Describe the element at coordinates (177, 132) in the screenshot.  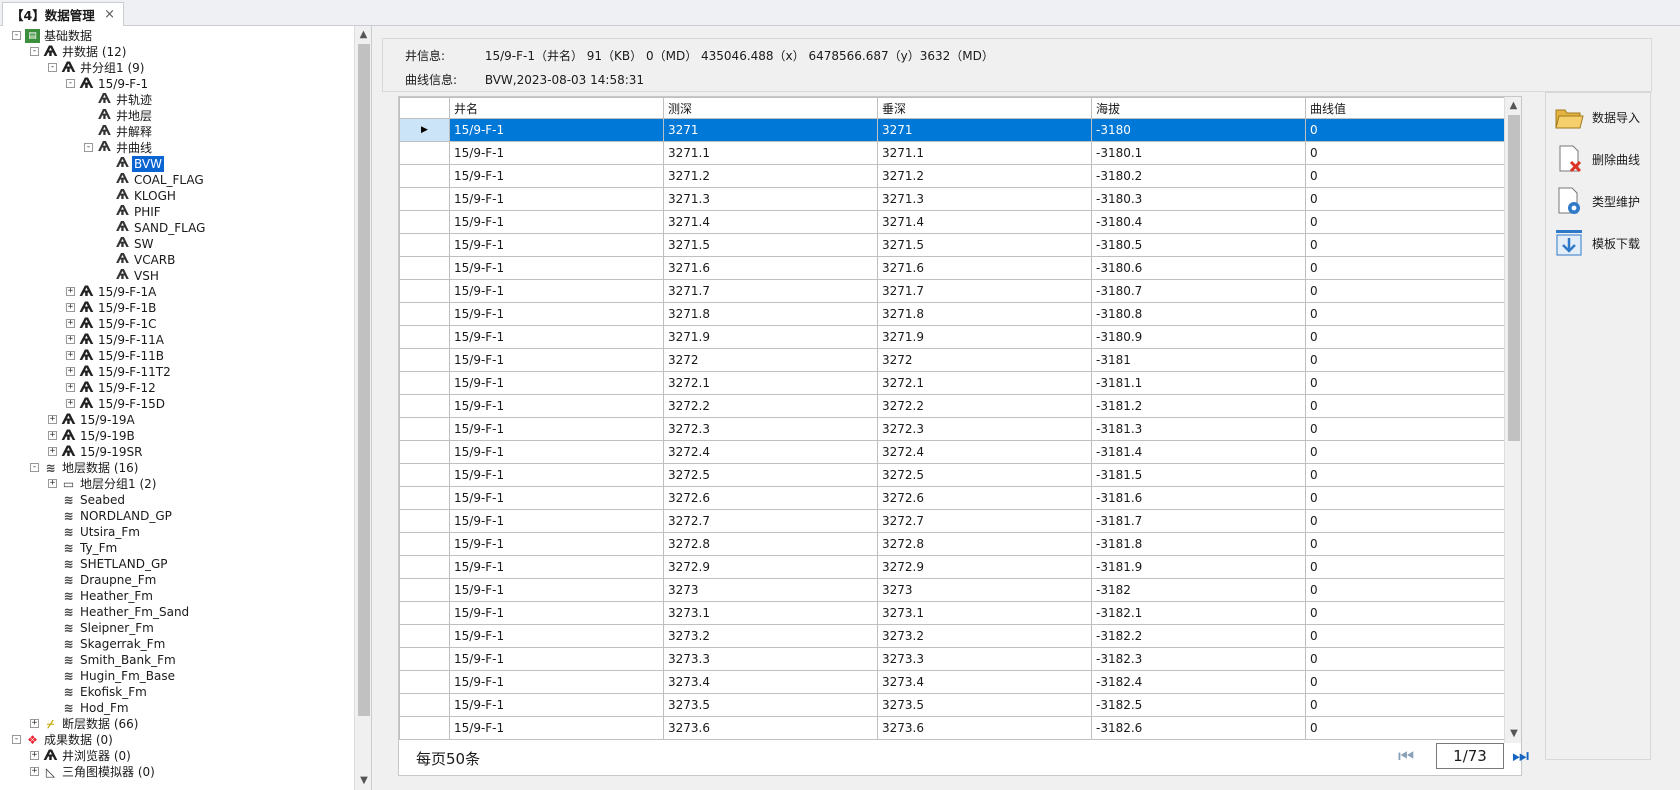
I see `tree-node: Ѧ 井解释` at that location.